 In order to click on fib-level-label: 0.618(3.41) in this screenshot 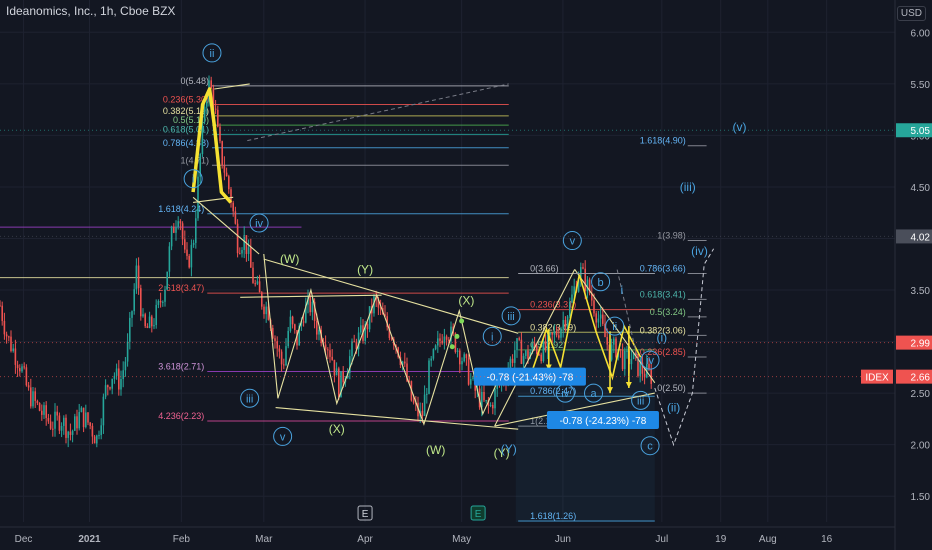, I will do `click(663, 294)`.